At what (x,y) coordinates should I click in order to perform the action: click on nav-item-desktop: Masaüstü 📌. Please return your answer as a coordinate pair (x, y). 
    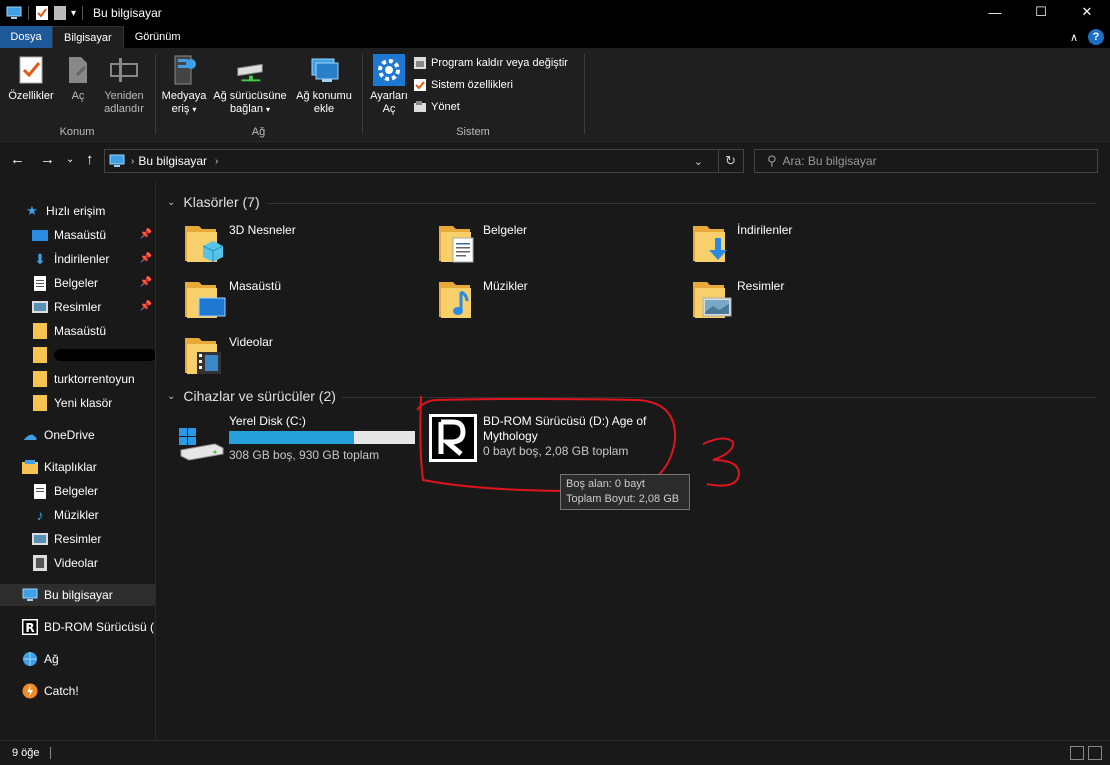
    Looking at the image, I should click on (77, 235).